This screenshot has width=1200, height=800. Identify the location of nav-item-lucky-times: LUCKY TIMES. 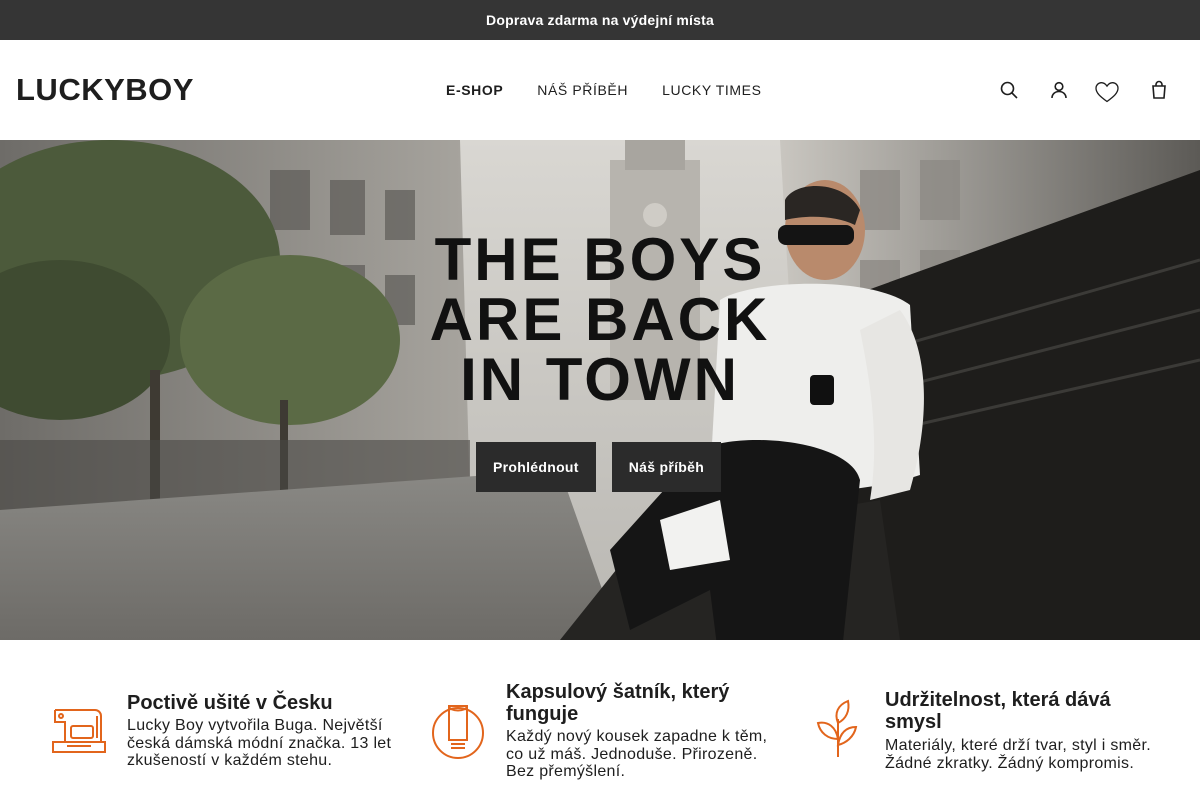
(711, 90).